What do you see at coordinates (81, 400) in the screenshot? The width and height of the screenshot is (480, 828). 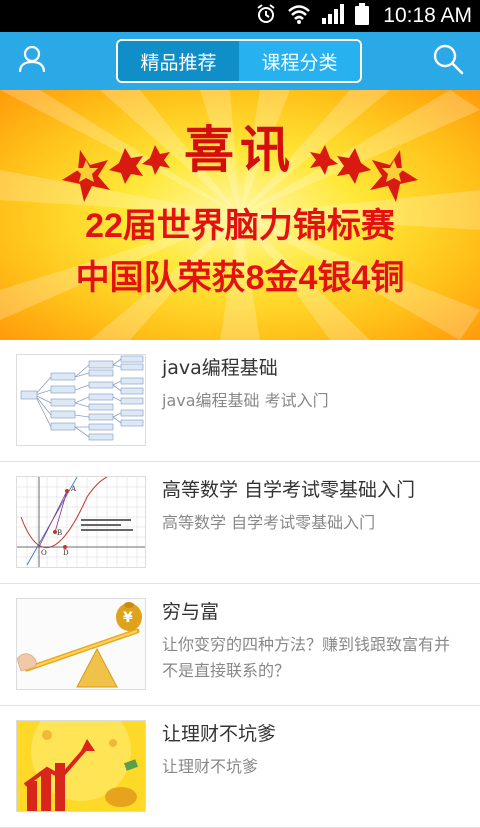 I see `mindmap-thumbnail` at bounding box center [81, 400].